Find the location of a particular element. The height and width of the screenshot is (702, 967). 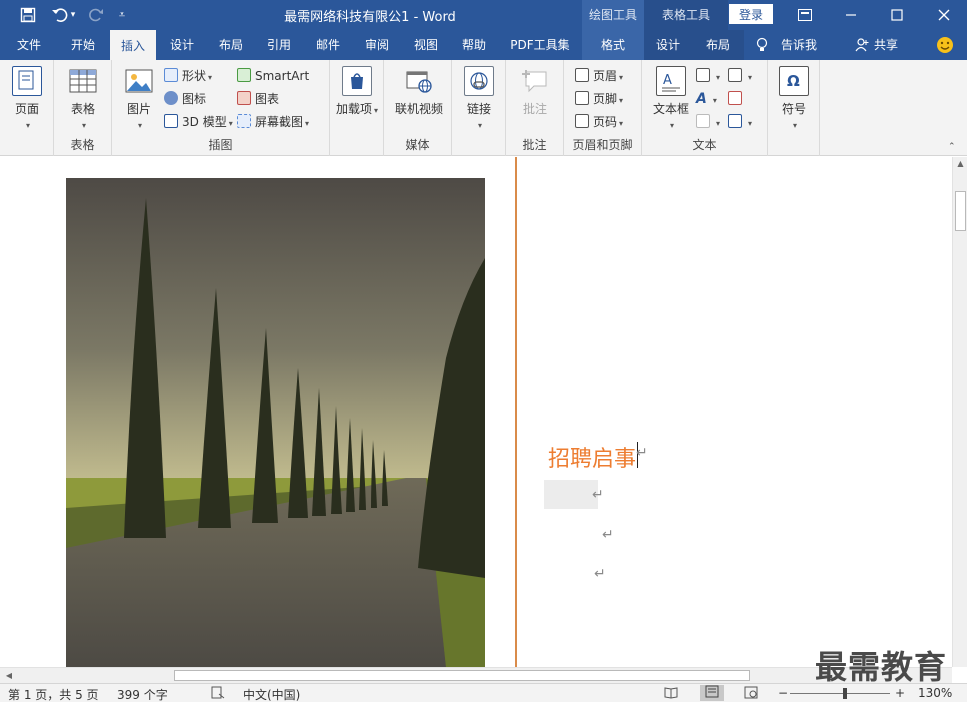

group-header-footer-label: 页眉和页脚 is located at coordinates (602, 145).